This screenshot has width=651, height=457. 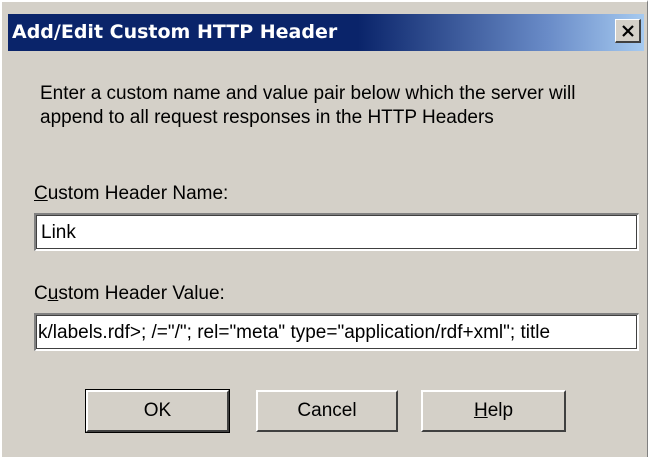 What do you see at coordinates (336, 232) in the screenshot?
I see `custom-header-name-input: Link` at bounding box center [336, 232].